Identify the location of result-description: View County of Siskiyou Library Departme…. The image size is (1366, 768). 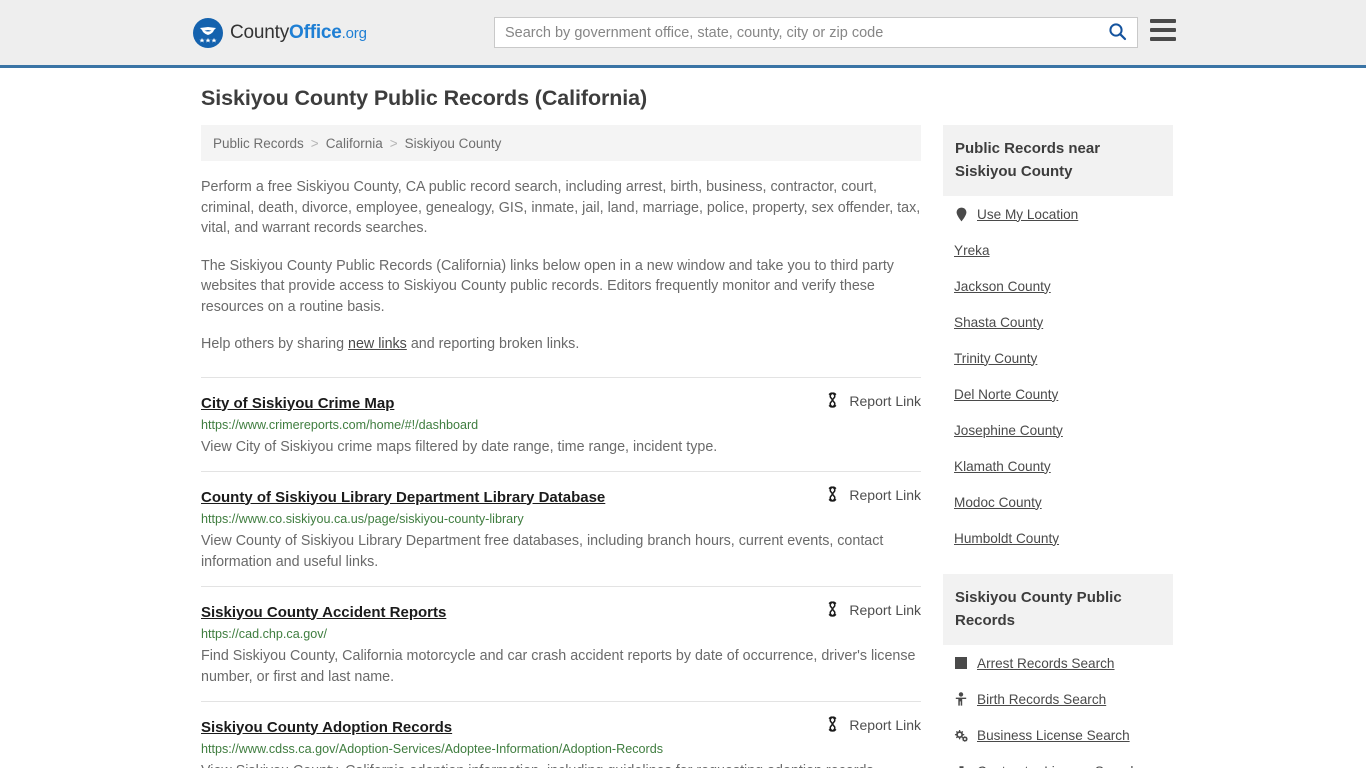
(542, 551).